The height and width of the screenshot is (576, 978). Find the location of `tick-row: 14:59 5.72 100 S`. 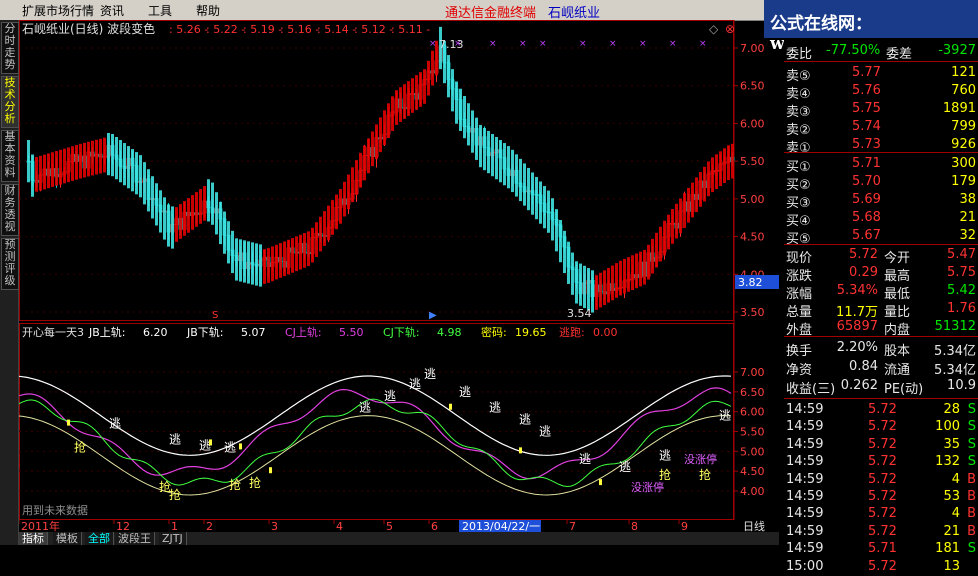

tick-row: 14:59 5.72 100 S is located at coordinates (881, 427).